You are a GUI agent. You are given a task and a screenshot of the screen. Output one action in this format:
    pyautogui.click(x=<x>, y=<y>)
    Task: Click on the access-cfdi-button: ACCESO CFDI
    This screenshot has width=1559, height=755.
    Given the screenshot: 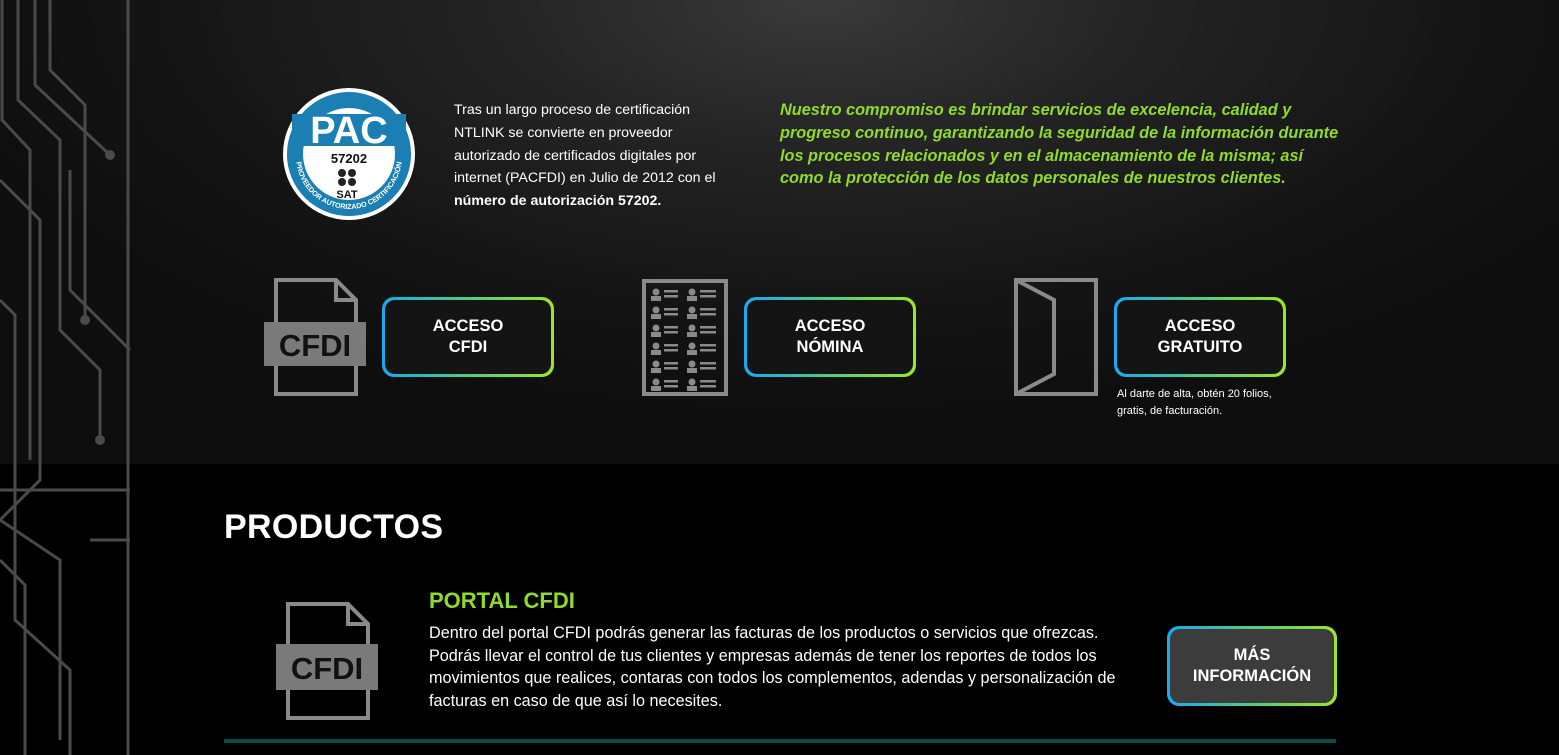 What is the action you would take?
    pyautogui.click(x=468, y=337)
    